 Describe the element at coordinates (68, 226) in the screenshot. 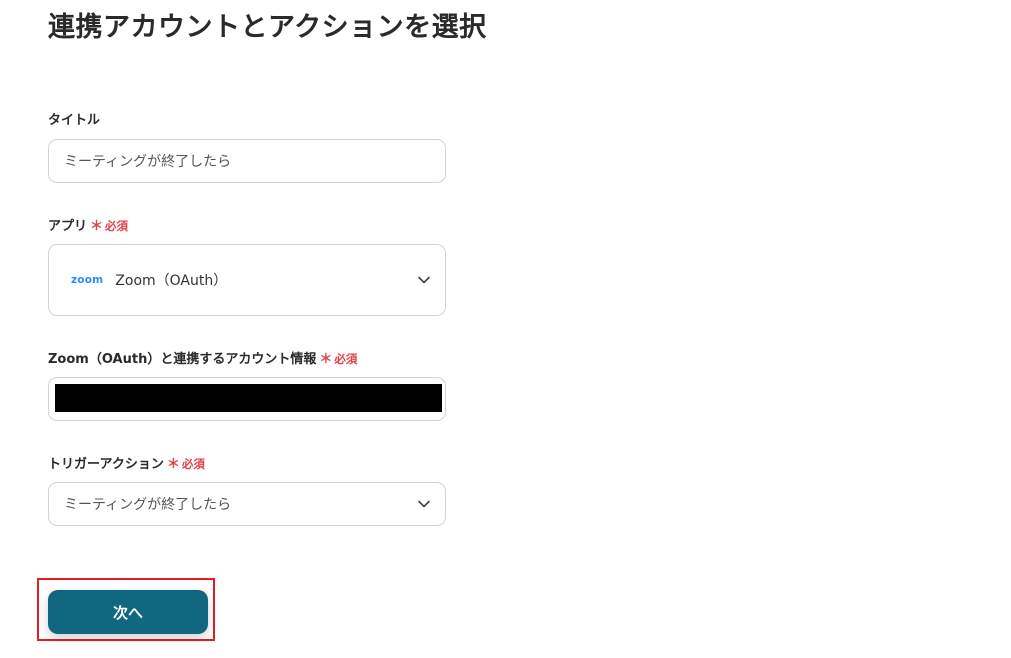

I see `app-label-text: アプリ` at that location.